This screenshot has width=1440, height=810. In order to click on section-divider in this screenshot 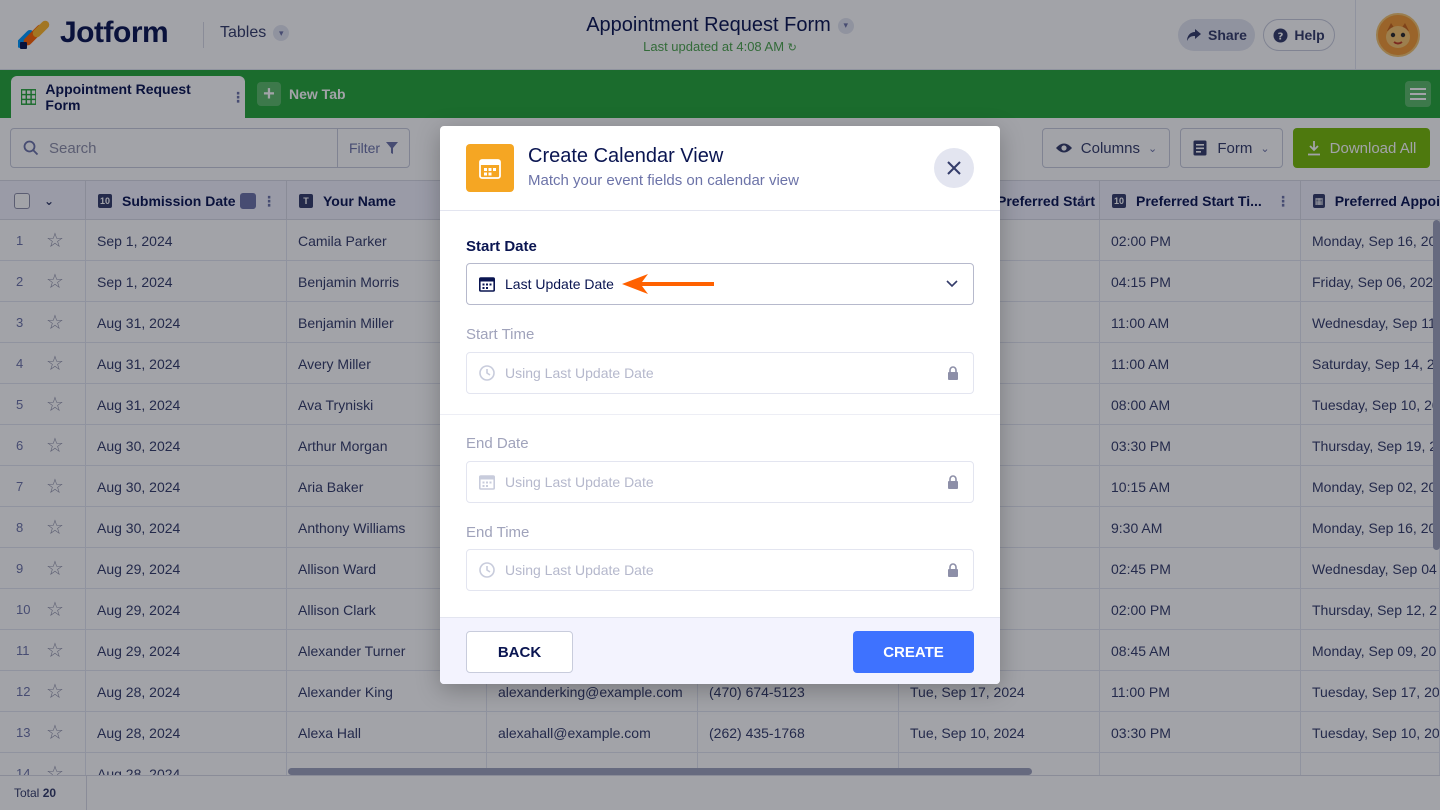, I will do `click(720, 414)`.